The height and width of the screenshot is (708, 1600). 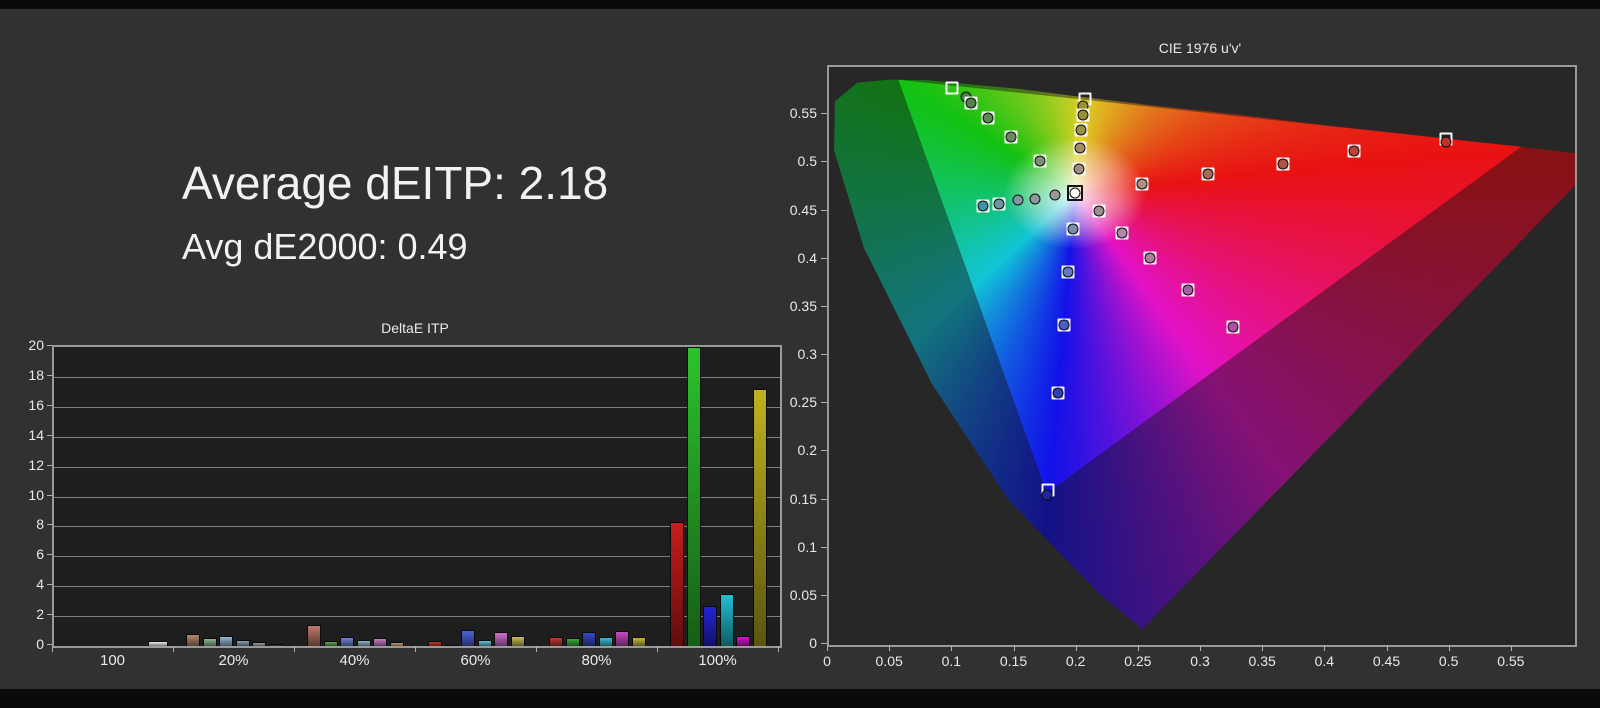 What do you see at coordinates (677, 583) in the screenshot?
I see `bar-red100` at bounding box center [677, 583].